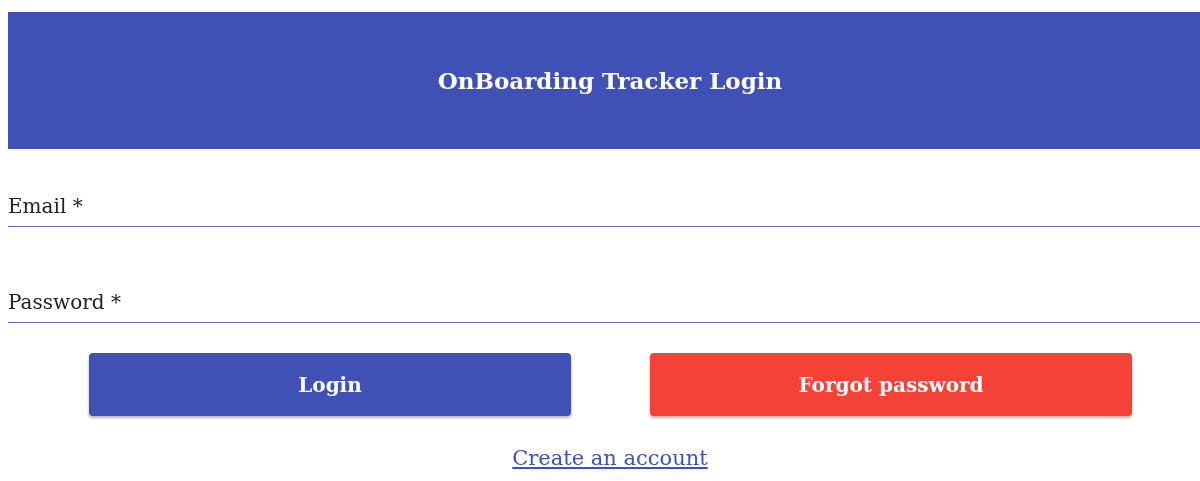  I want to click on email-field: Email *, so click(604, 210).